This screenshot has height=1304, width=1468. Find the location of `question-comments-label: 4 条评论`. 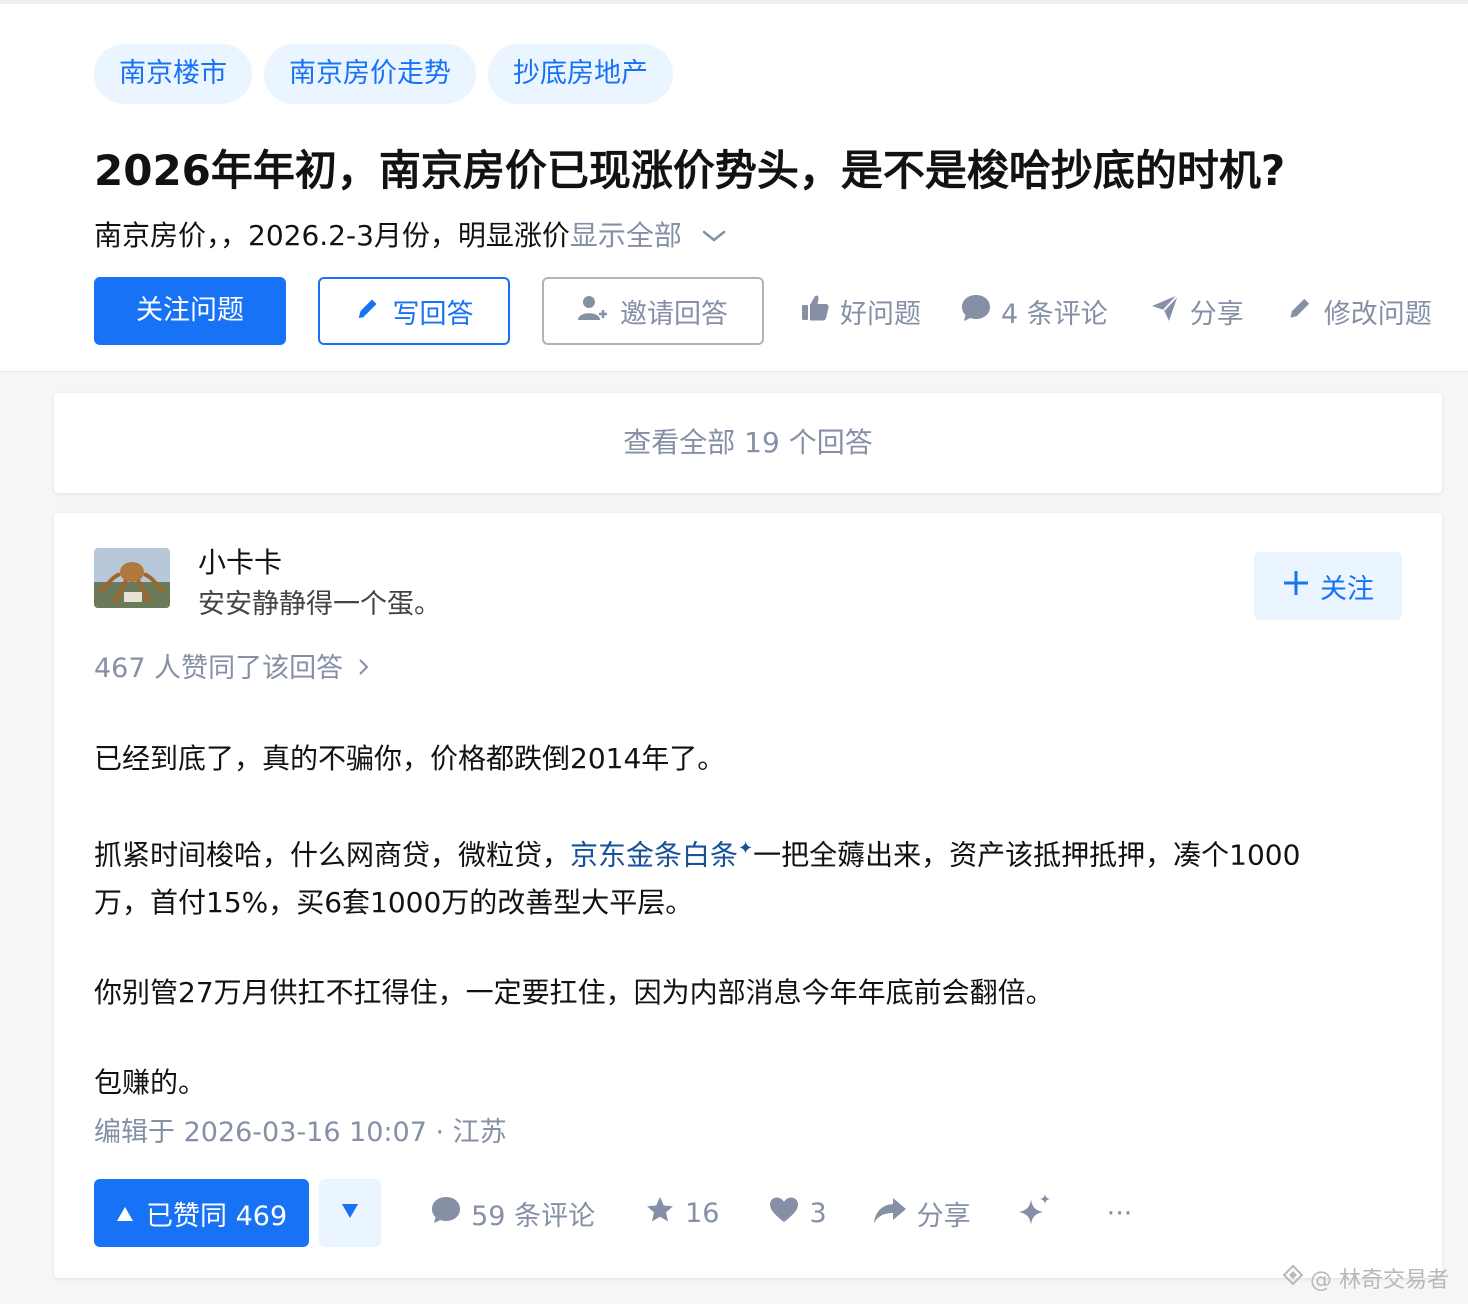

question-comments-label: 4 条评论 is located at coordinates (1054, 314).